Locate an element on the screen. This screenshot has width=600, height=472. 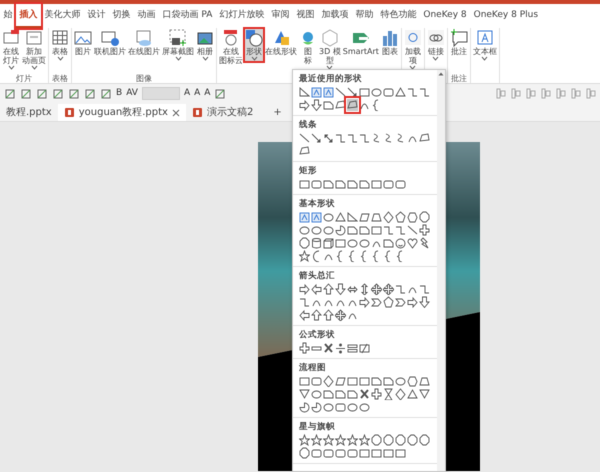
ribbon-tab: OneKey 8 is located at coordinates (445, 16).